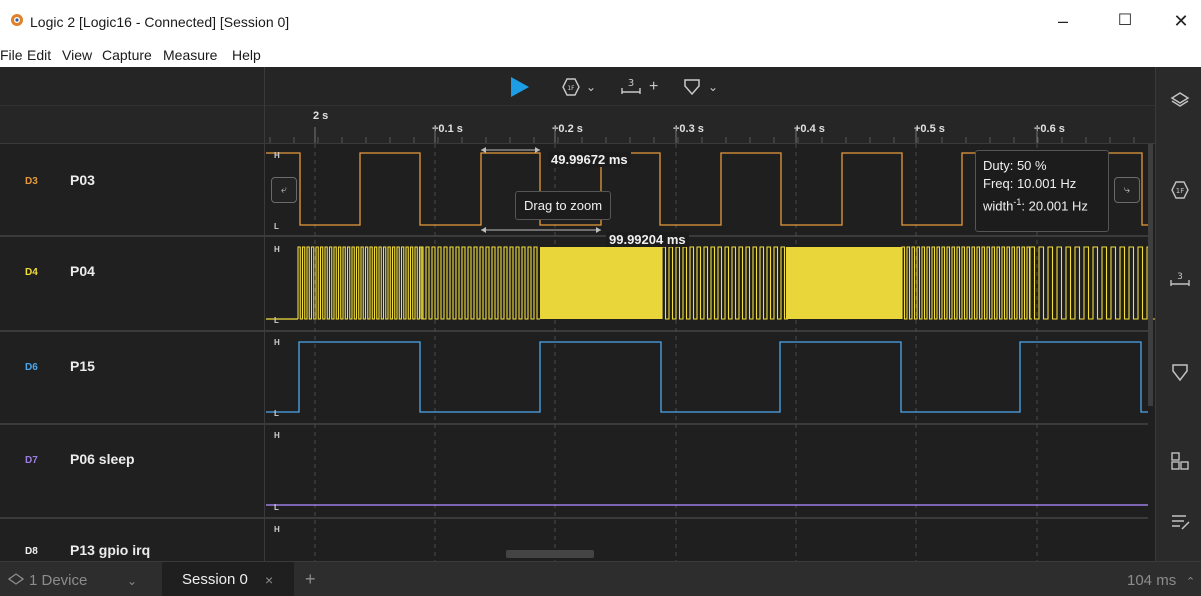  Describe the element at coordinates (600, 55) in the screenshot. I see `menu-bar: File Edit View Capture Measure Help` at that location.